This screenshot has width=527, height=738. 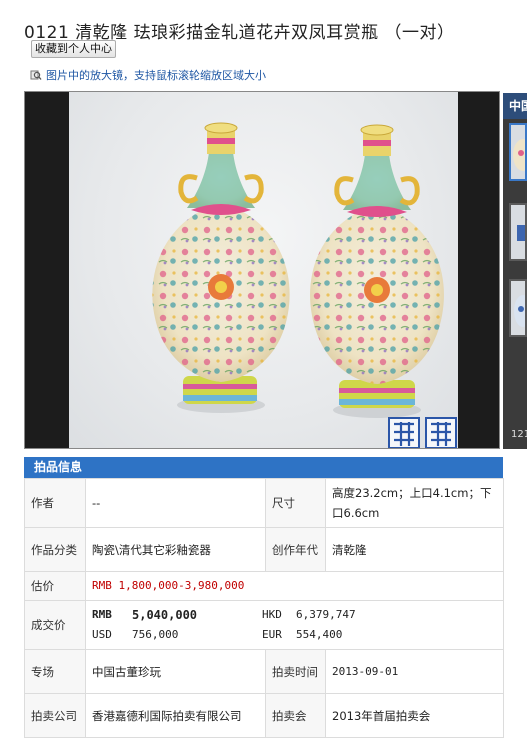 I want to click on era-label: 创作年代, so click(x=295, y=549).